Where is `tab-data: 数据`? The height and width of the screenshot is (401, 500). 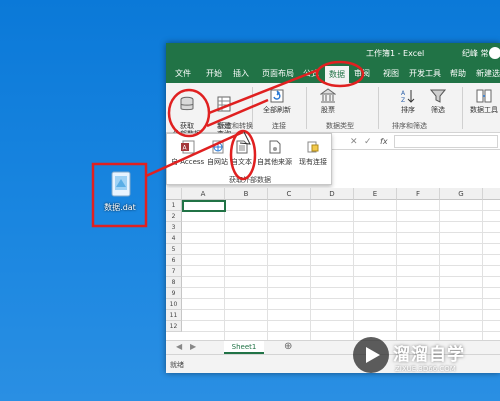 tab-data: 数据 is located at coordinates (337, 74).